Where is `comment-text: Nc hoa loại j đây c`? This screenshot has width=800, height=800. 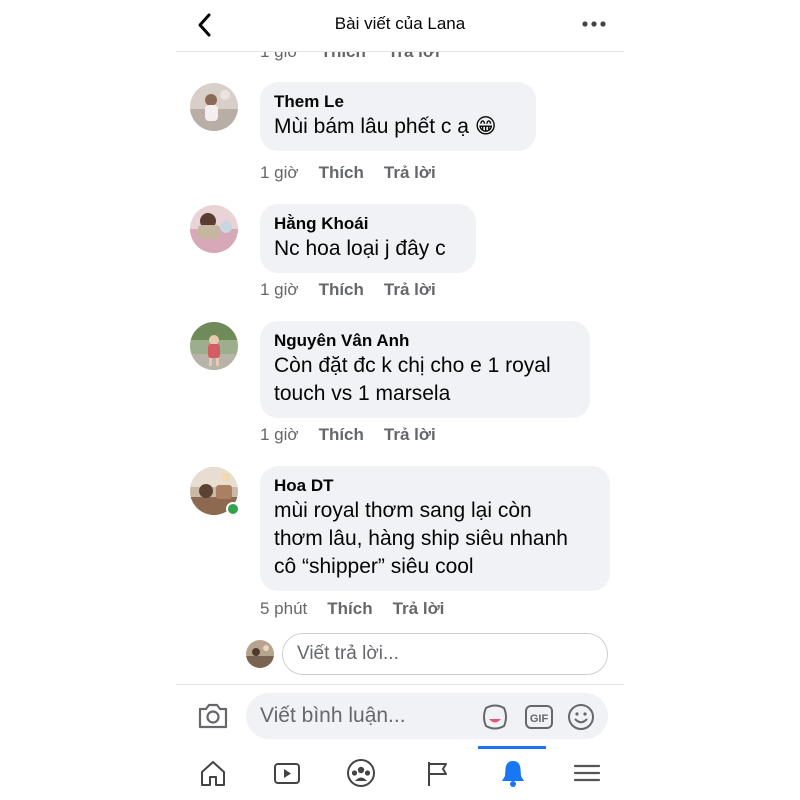 comment-text: Nc hoa loại j đây c is located at coordinates (360, 248).